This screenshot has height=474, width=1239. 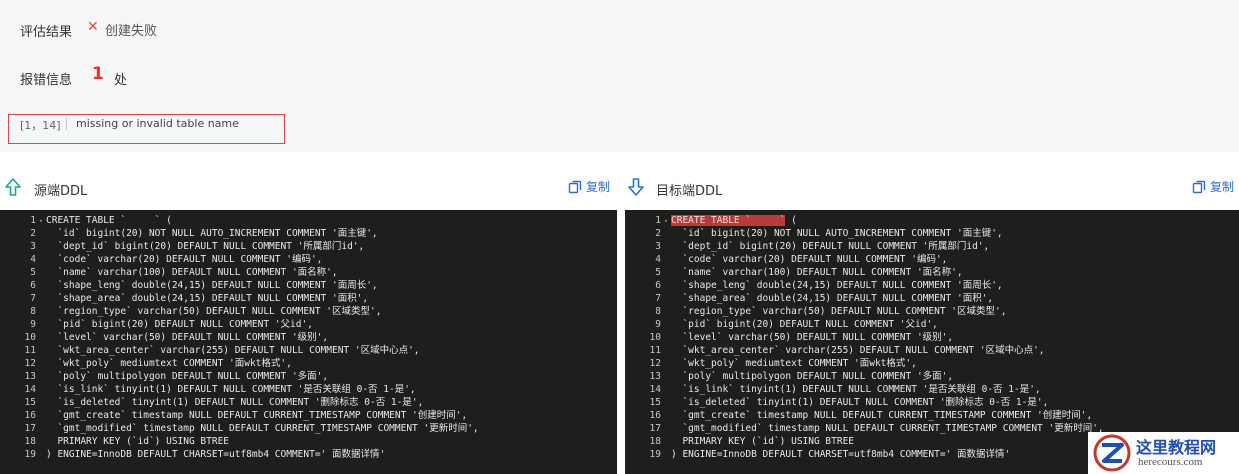 I want to click on site-logo-icon, so click(x=1112, y=453).